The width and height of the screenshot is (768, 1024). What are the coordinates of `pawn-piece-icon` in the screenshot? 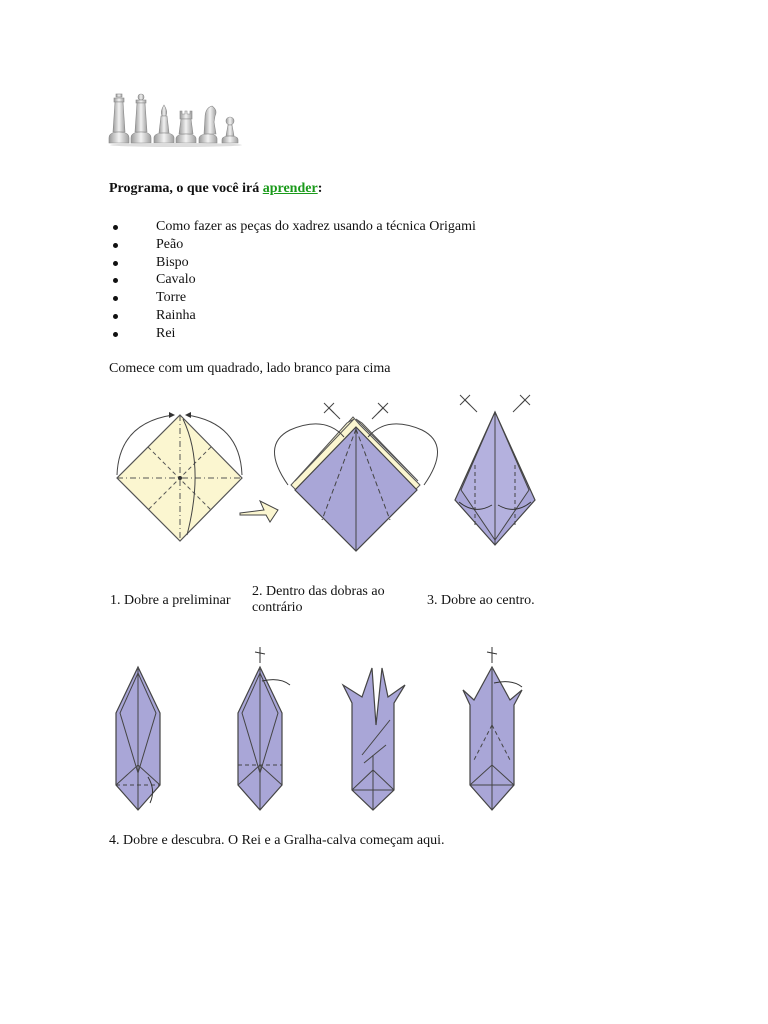 It's located at (230, 130).